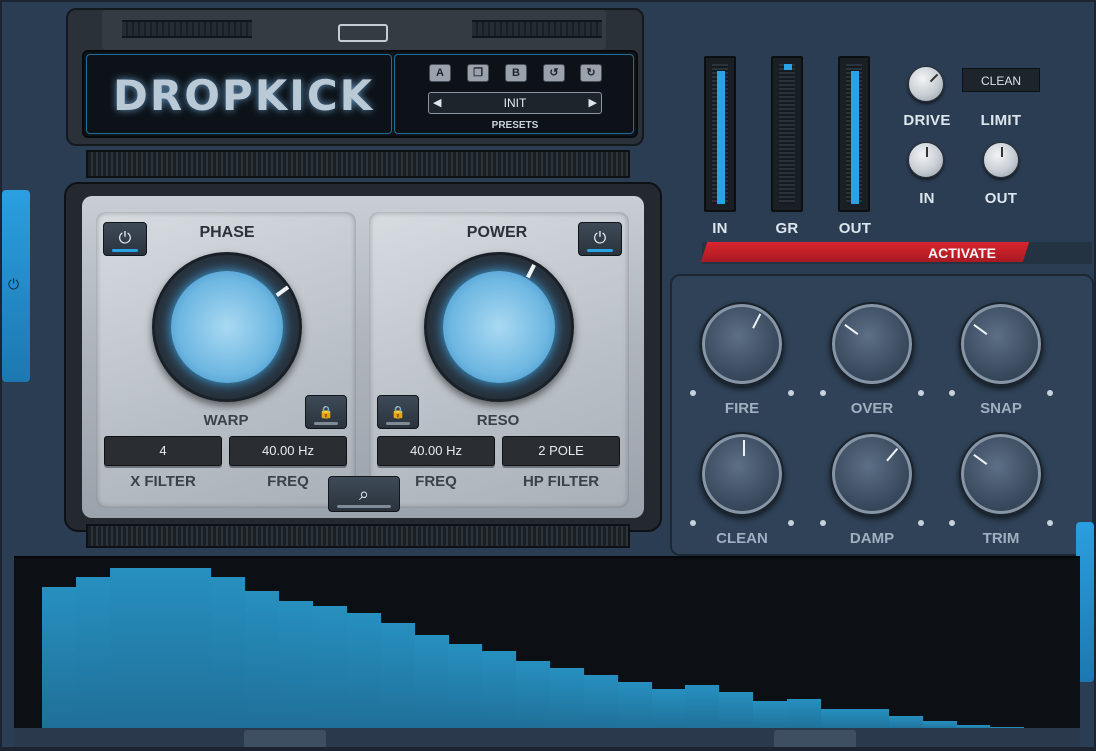 This screenshot has height=751, width=1096. I want to click on prev-preset-icon: ◀, so click(437, 102).